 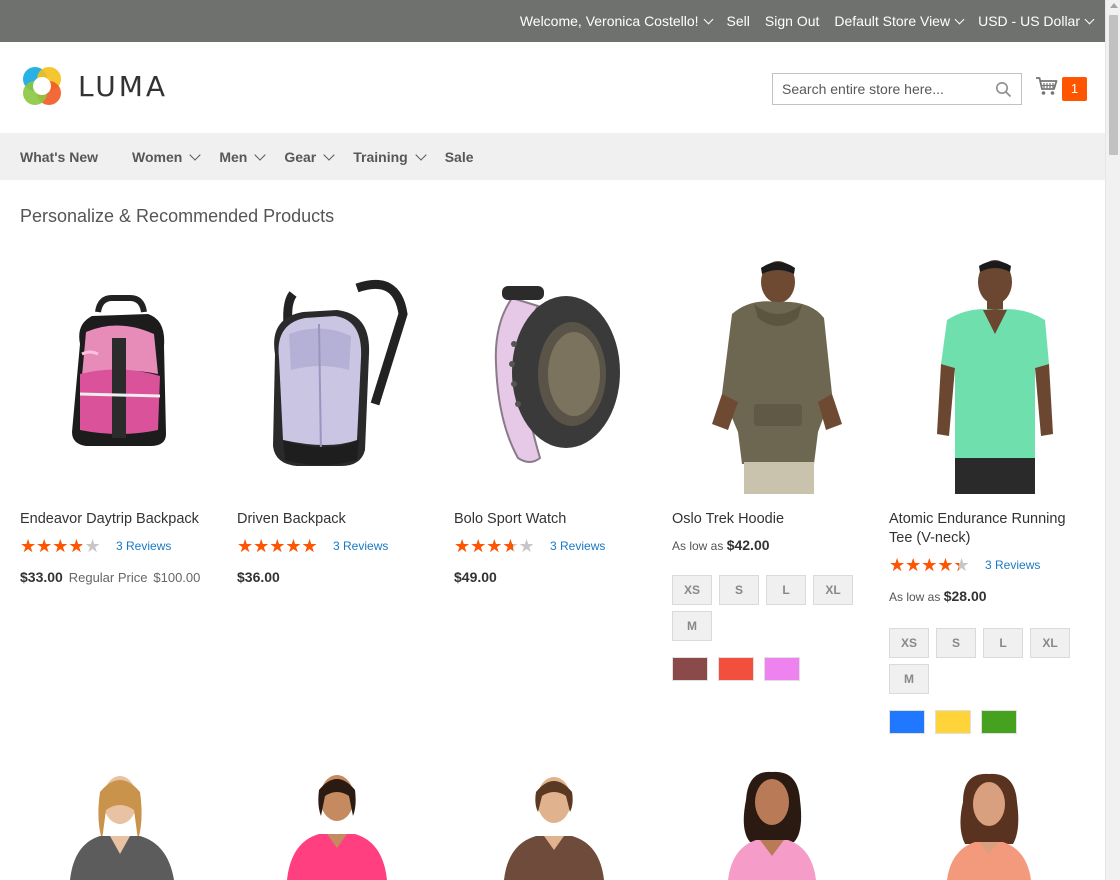 I want to click on nav-item-training: Training, so click(x=390, y=156).